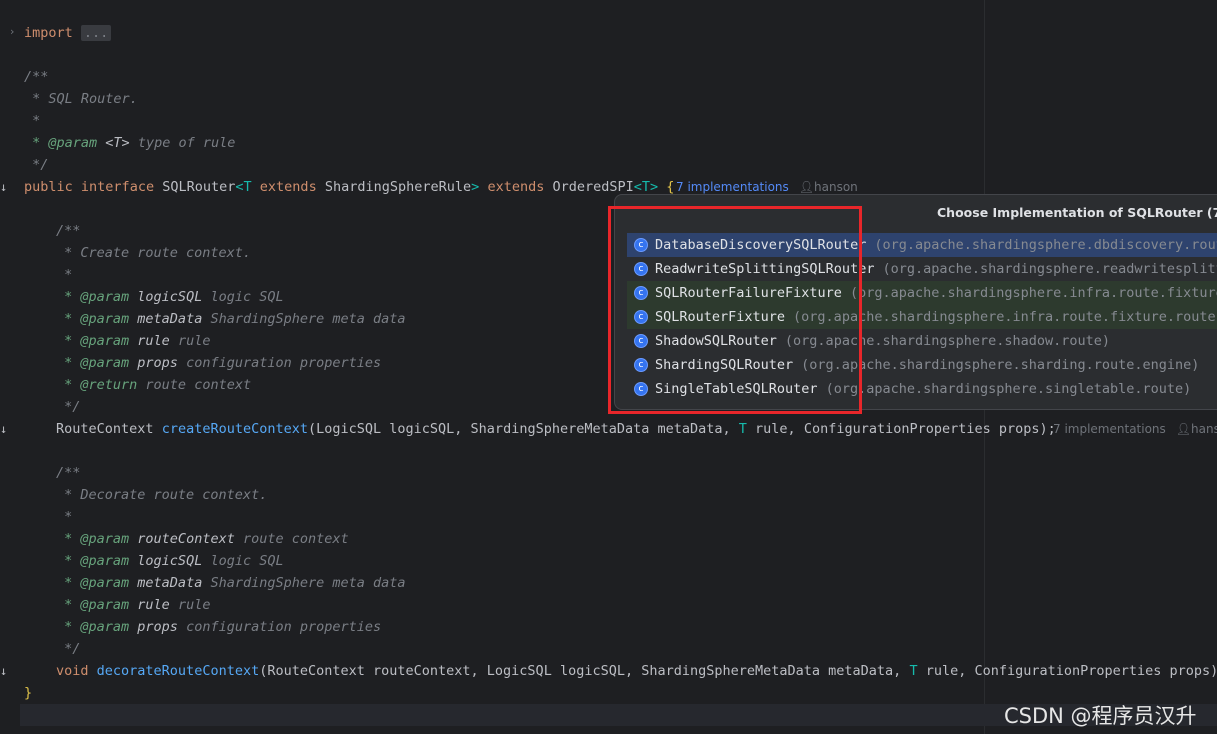 The height and width of the screenshot is (734, 1217). Describe the element at coordinates (761, 245) in the screenshot. I see `implementation-name: DatabaseDiscoverySQLRouter` at that location.